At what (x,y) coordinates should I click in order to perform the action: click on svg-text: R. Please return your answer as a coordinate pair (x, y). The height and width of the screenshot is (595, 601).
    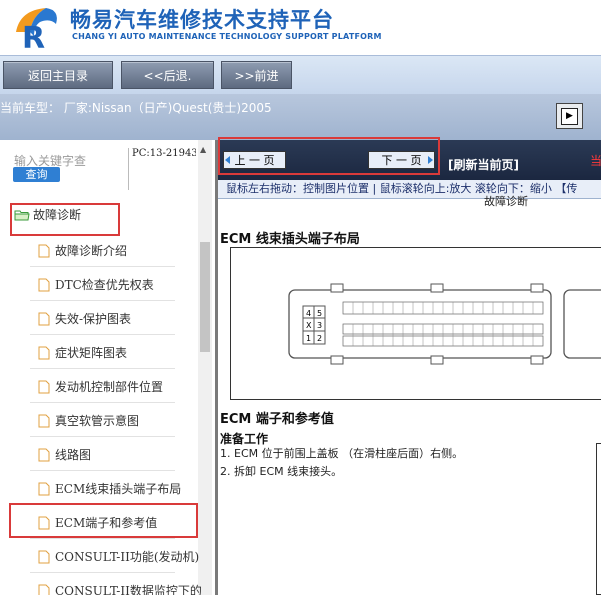
    Looking at the image, I should click on (33, 36).